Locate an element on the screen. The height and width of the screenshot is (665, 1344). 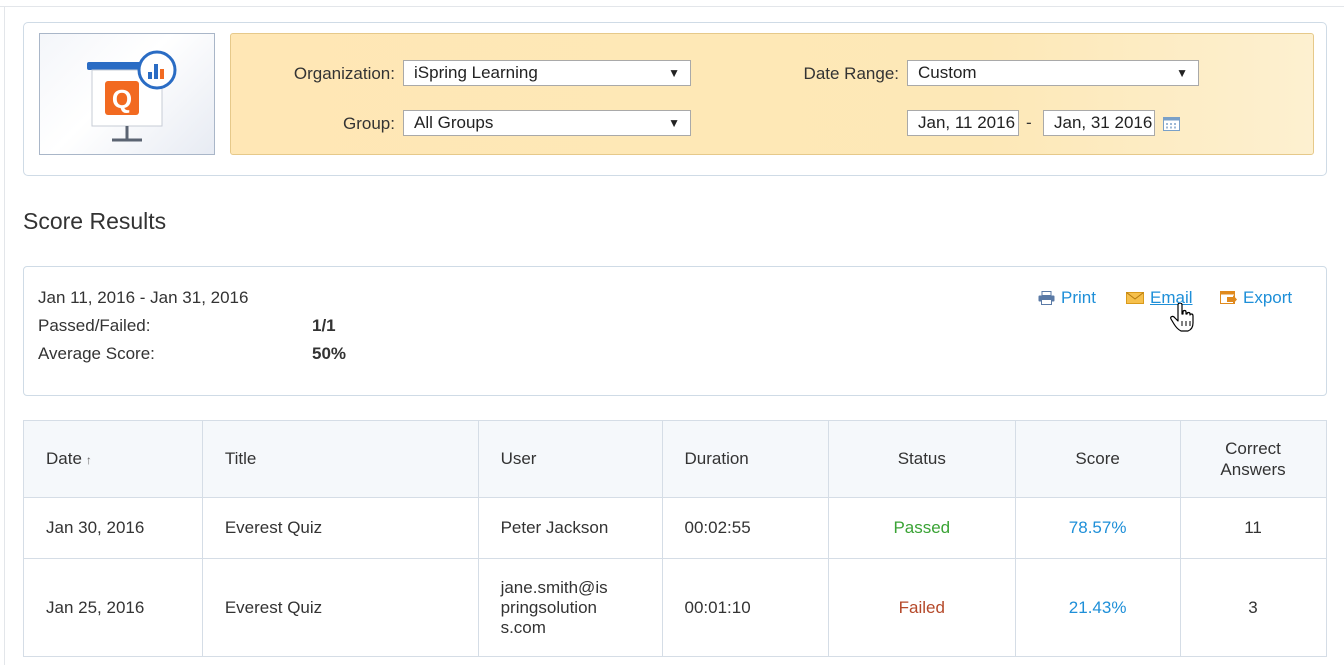
export-label: Export is located at coordinates (1268, 297).